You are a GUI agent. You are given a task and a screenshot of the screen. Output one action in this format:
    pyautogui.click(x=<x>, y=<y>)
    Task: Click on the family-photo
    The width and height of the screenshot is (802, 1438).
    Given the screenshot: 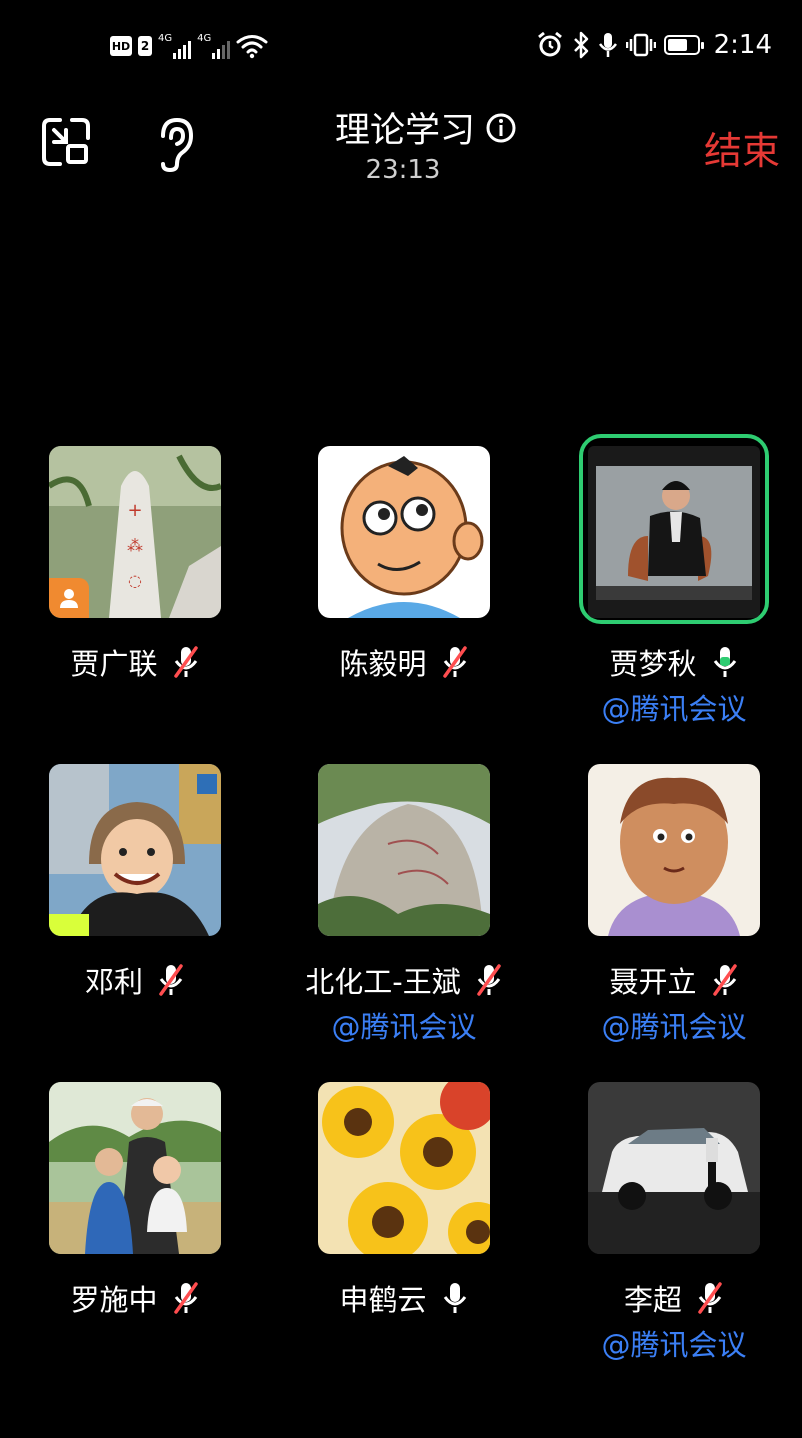 What is the action you would take?
    pyautogui.click(x=135, y=1168)
    